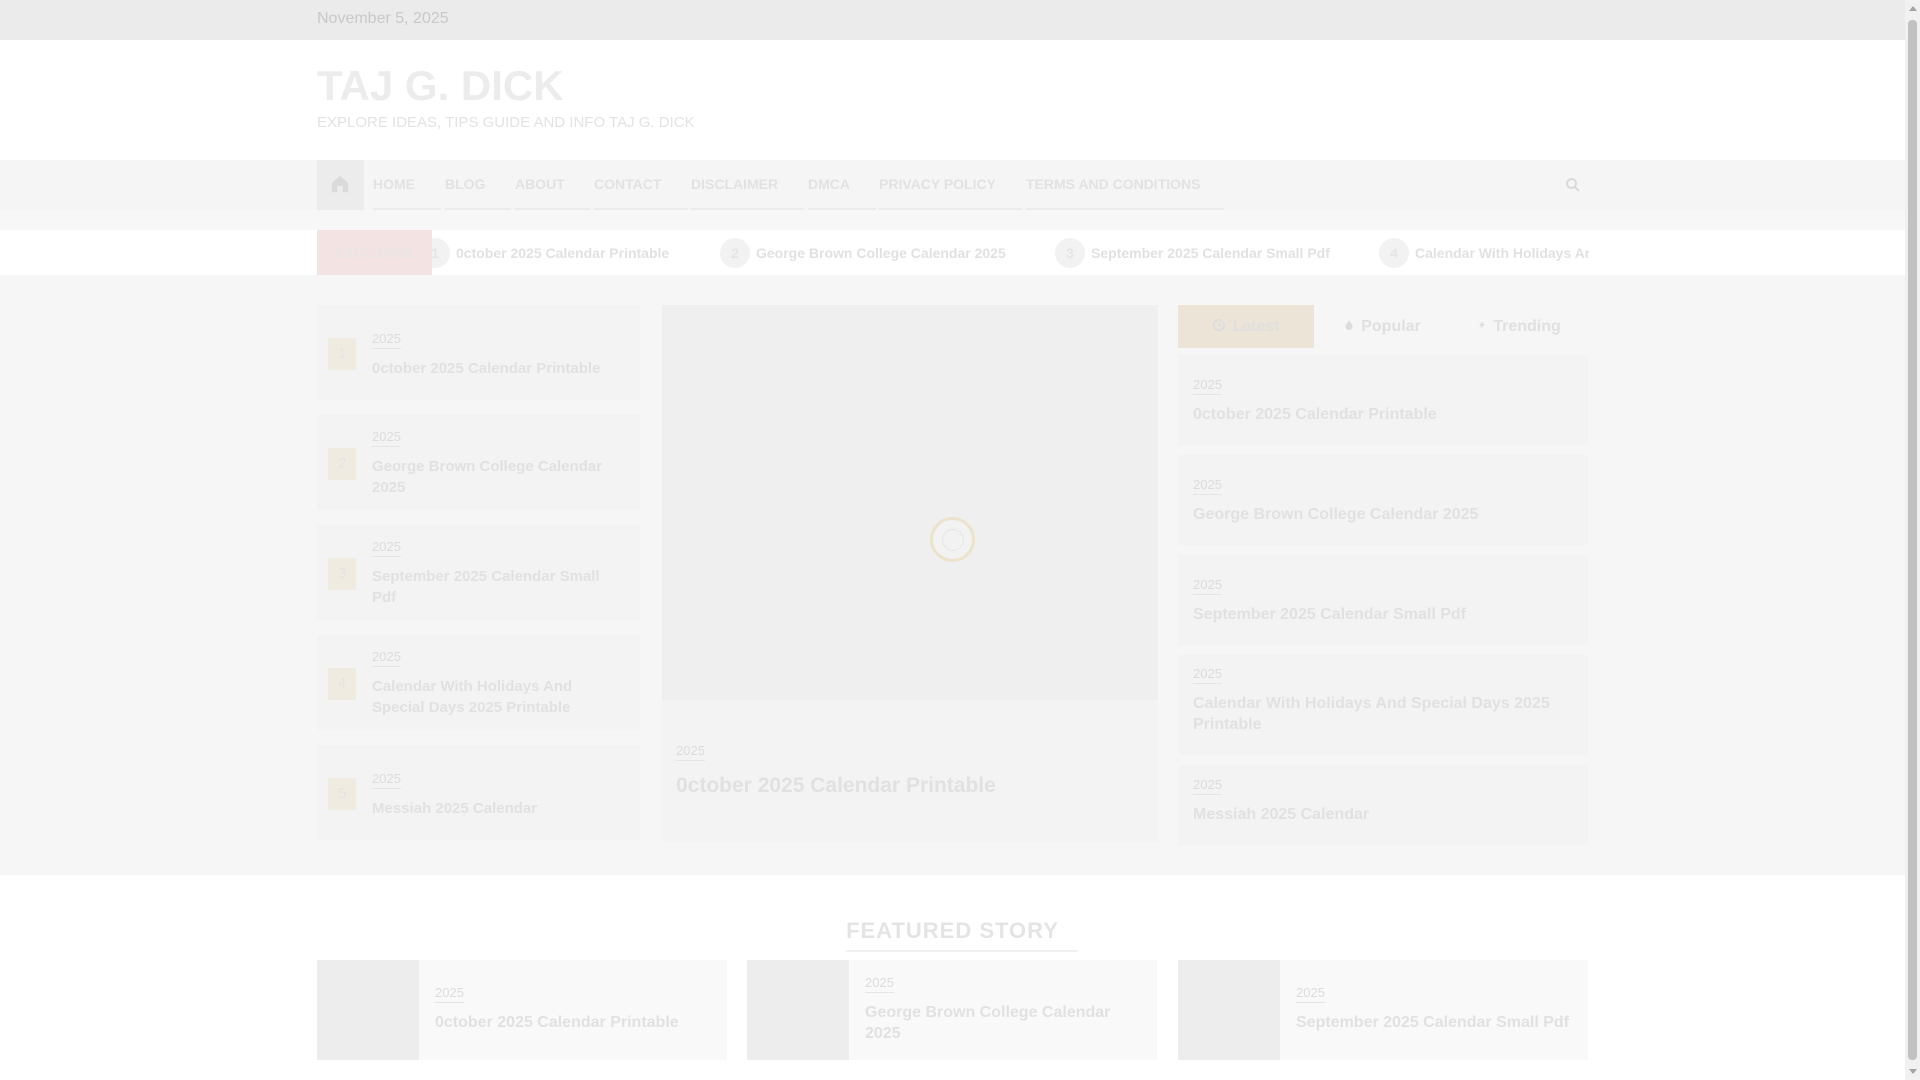 This screenshot has width=1920, height=1080. What do you see at coordinates (911, 786) in the screenshot?
I see `main-post-title: 0ctober 2025 Calendar Printable` at bounding box center [911, 786].